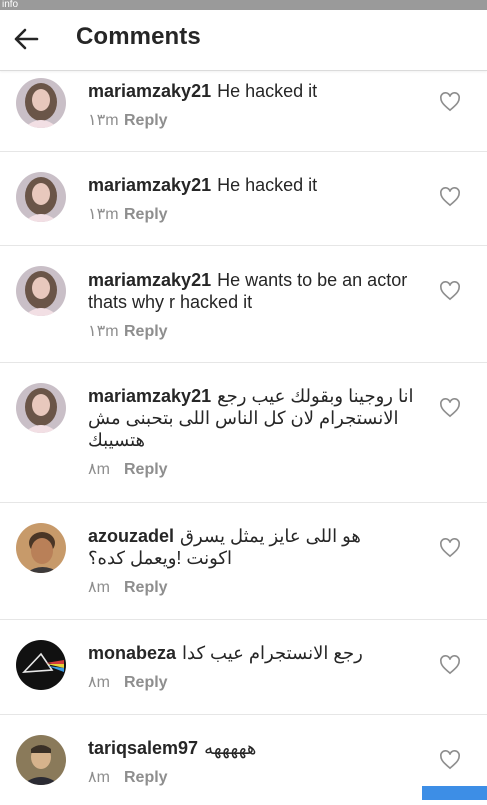  What do you see at coordinates (243, 40) in the screenshot?
I see `app-bar: Comments` at bounding box center [243, 40].